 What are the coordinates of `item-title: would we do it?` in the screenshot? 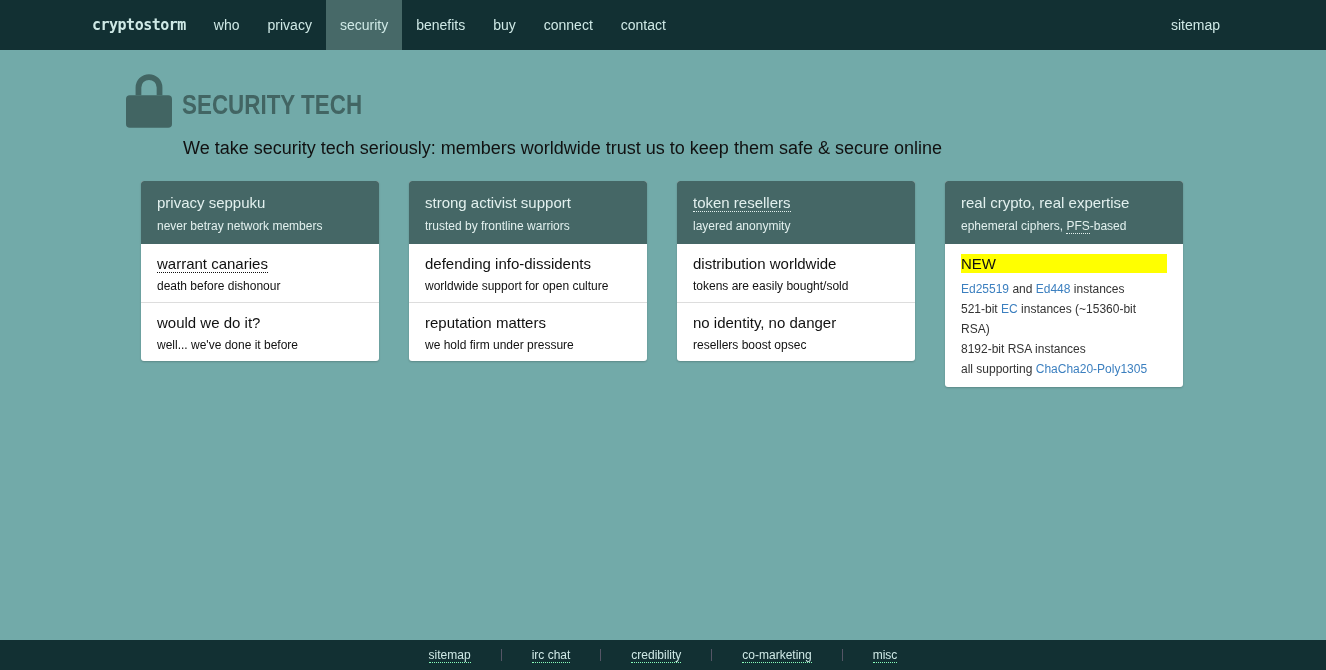 It's located at (209, 322).